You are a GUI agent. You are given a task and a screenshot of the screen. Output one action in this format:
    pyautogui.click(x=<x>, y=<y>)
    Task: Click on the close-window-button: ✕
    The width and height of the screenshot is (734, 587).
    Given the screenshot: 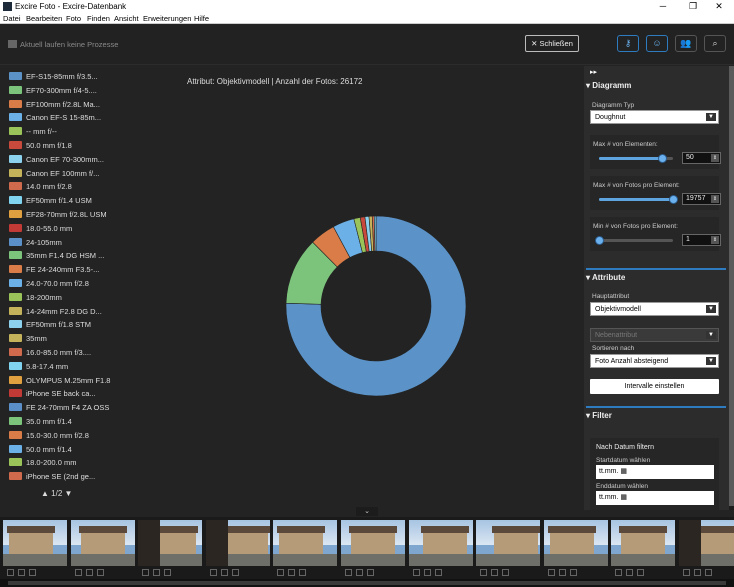 What is the action you would take?
    pyautogui.click(x=719, y=6)
    